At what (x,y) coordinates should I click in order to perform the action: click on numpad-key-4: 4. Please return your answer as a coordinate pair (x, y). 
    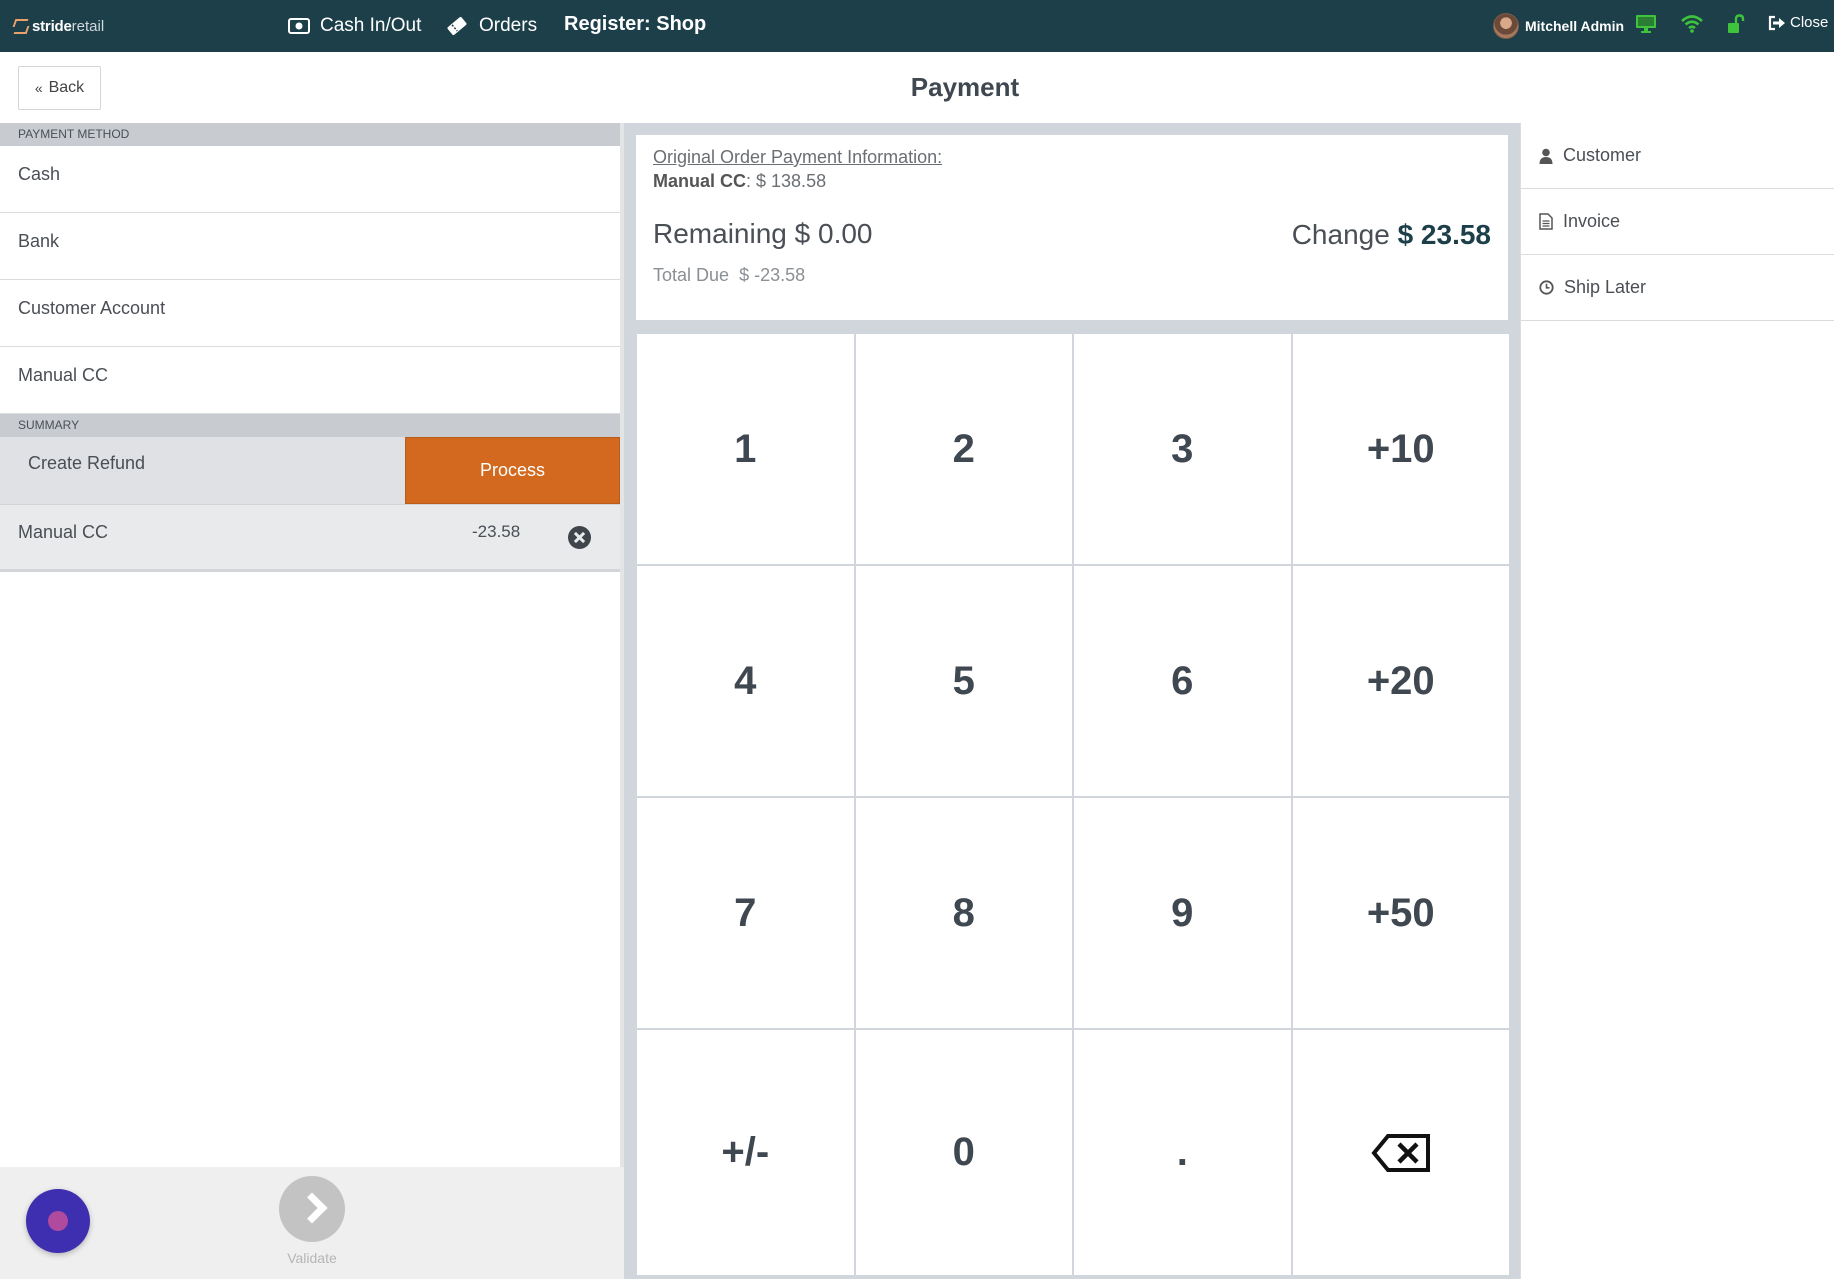
    Looking at the image, I should click on (745, 681).